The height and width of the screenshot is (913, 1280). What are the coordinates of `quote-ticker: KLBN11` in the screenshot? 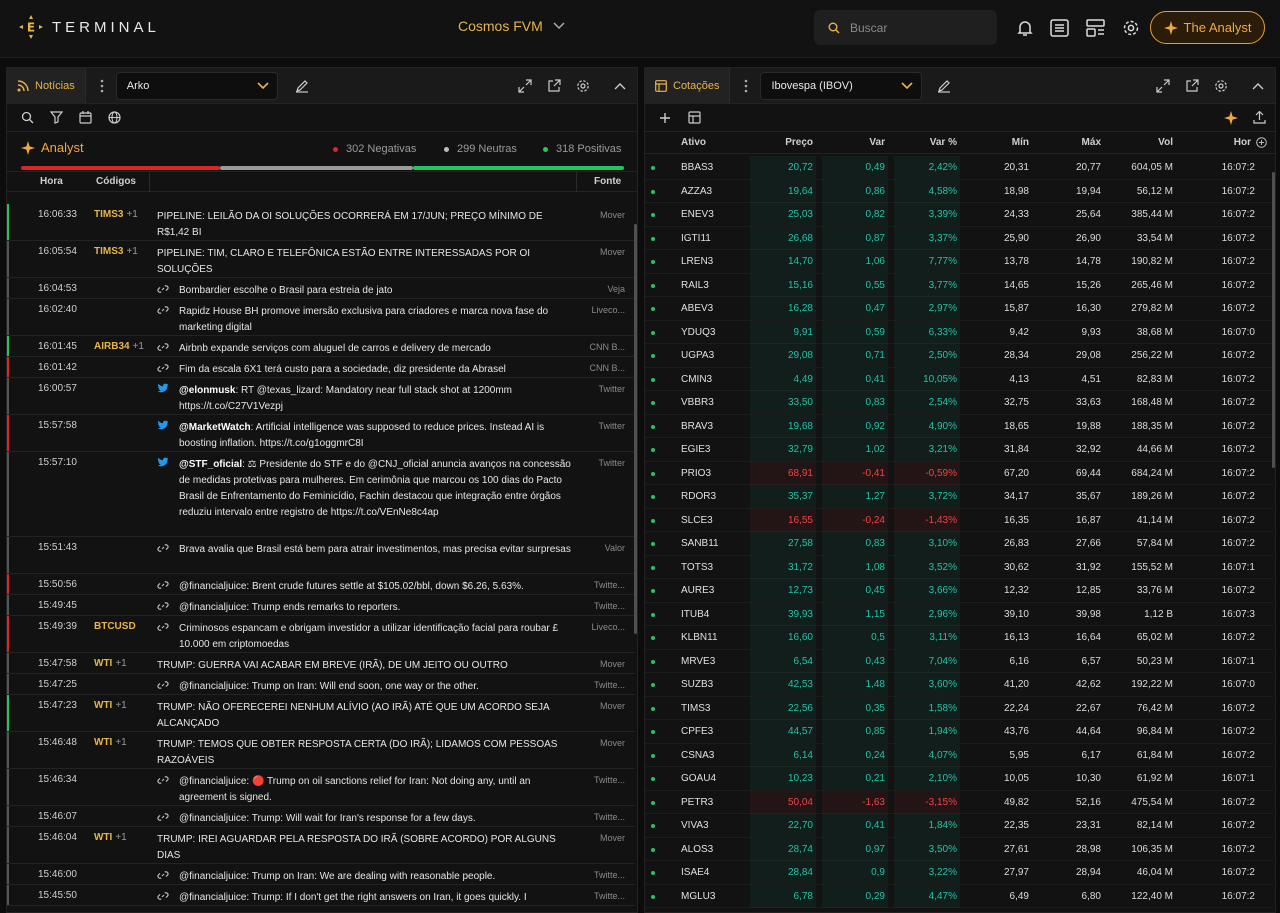 It's located at (699, 637).